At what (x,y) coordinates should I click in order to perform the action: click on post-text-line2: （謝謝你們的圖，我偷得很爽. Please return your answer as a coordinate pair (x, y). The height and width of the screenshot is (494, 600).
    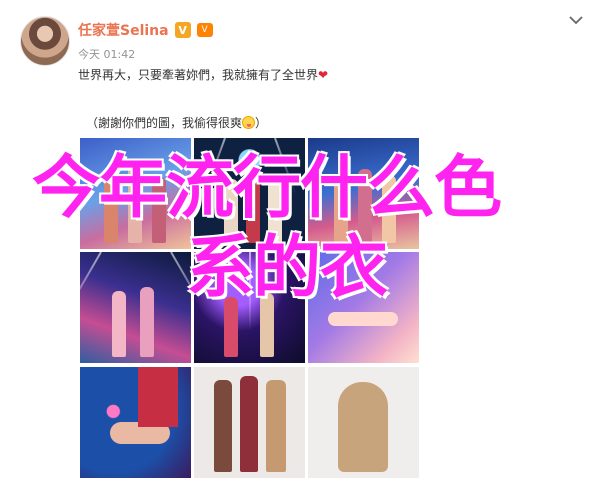
    Looking at the image, I should click on (164, 123).